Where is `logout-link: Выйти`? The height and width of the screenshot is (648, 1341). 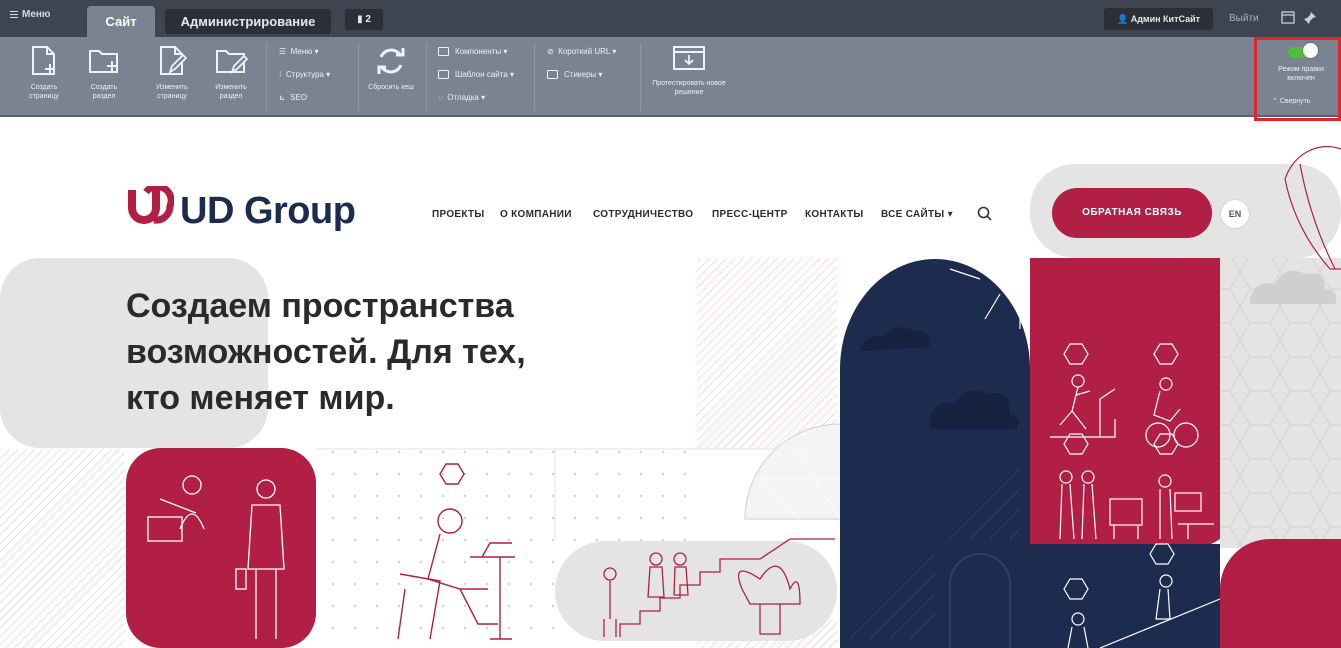
logout-link: Выйти is located at coordinates (1244, 18).